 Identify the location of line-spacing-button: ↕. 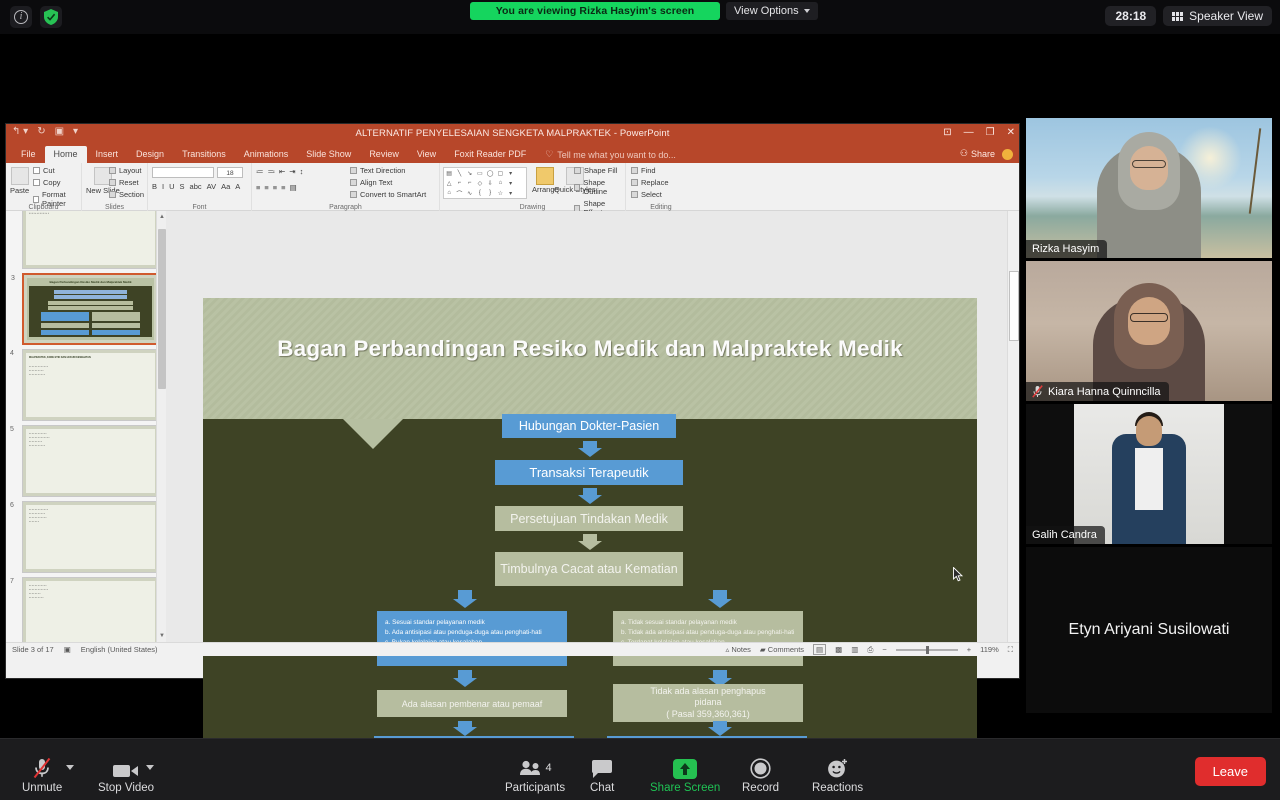
(302, 171).